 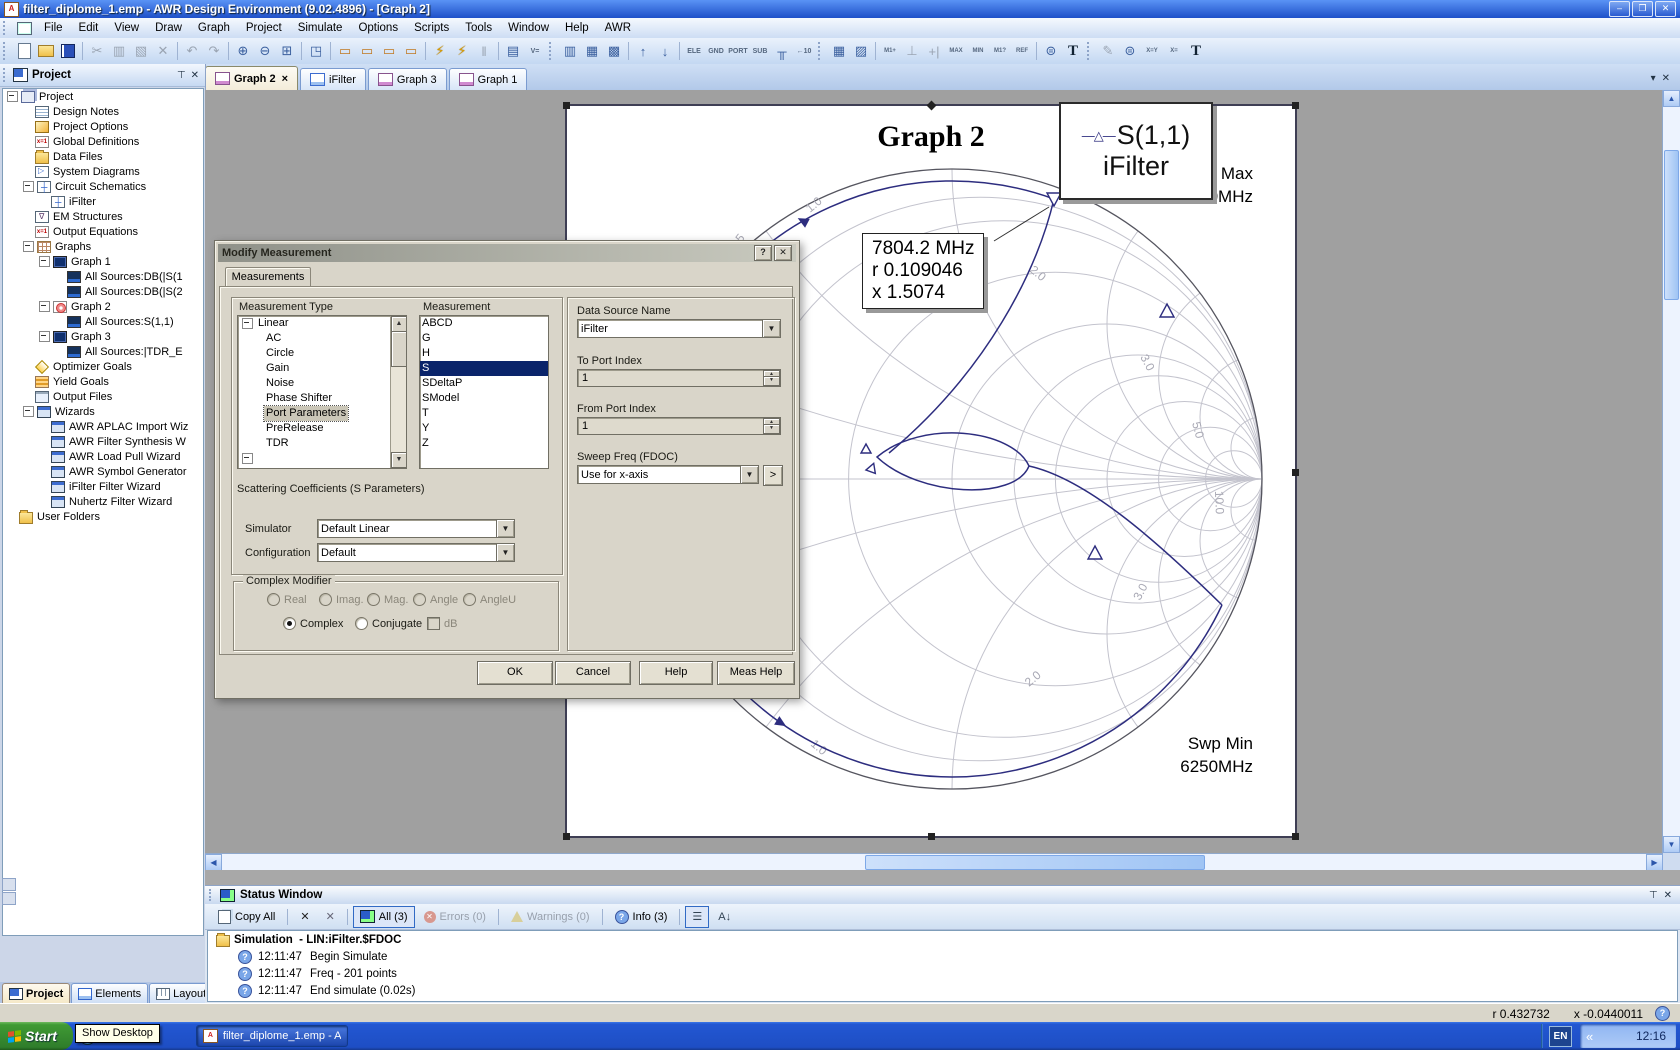 What do you see at coordinates (387, 599) in the screenshot?
I see `radio-mag: Mag.` at bounding box center [387, 599].